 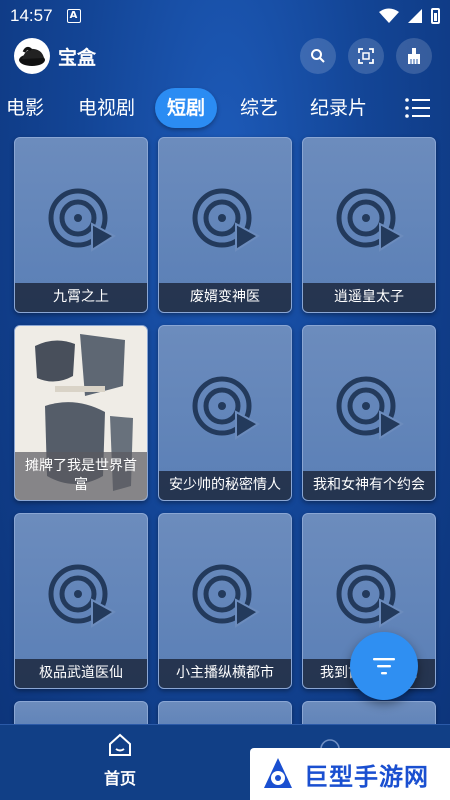 What do you see at coordinates (120, 744) in the screenshot?
I see `home-icon` at bounding box center [120, 744].